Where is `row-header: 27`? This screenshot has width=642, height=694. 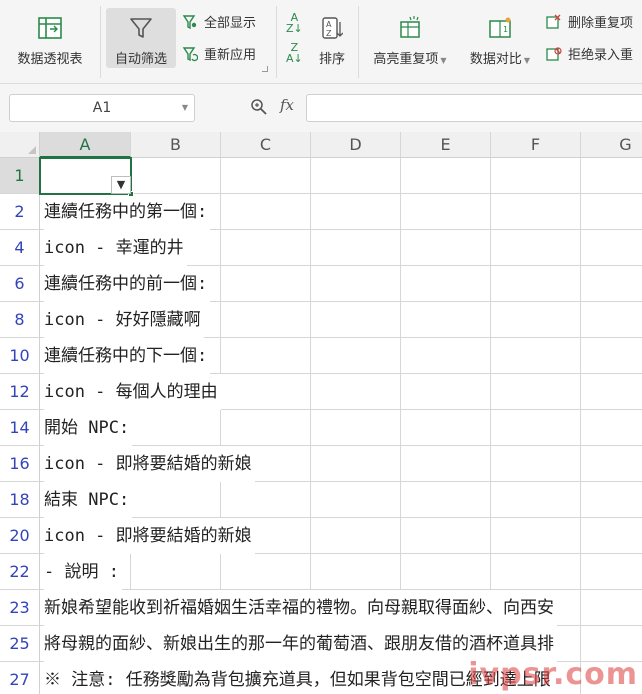
row-header: 27 is located at coordinates (20, 678).